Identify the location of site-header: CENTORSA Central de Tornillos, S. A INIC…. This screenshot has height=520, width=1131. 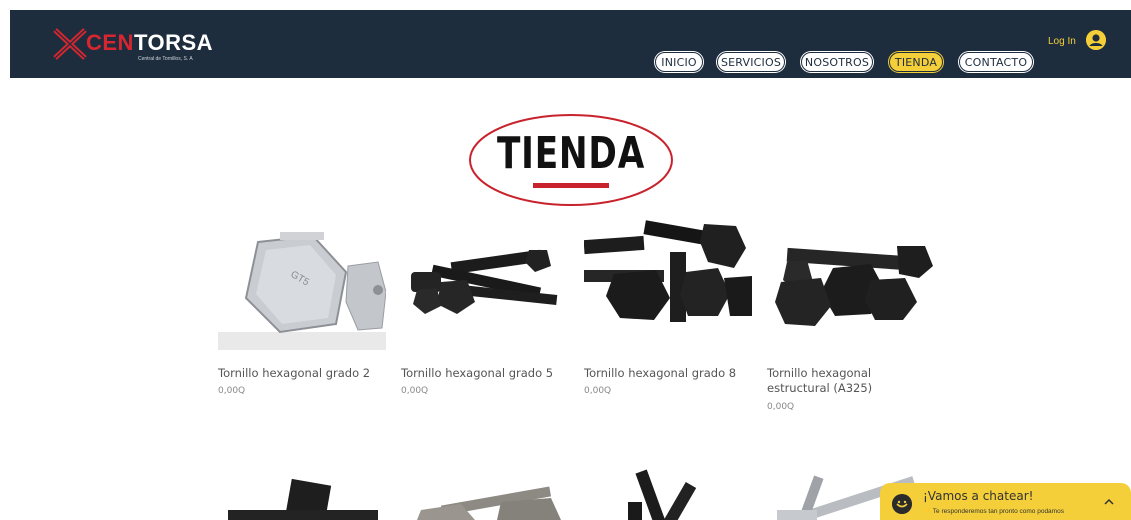
(570, 44).